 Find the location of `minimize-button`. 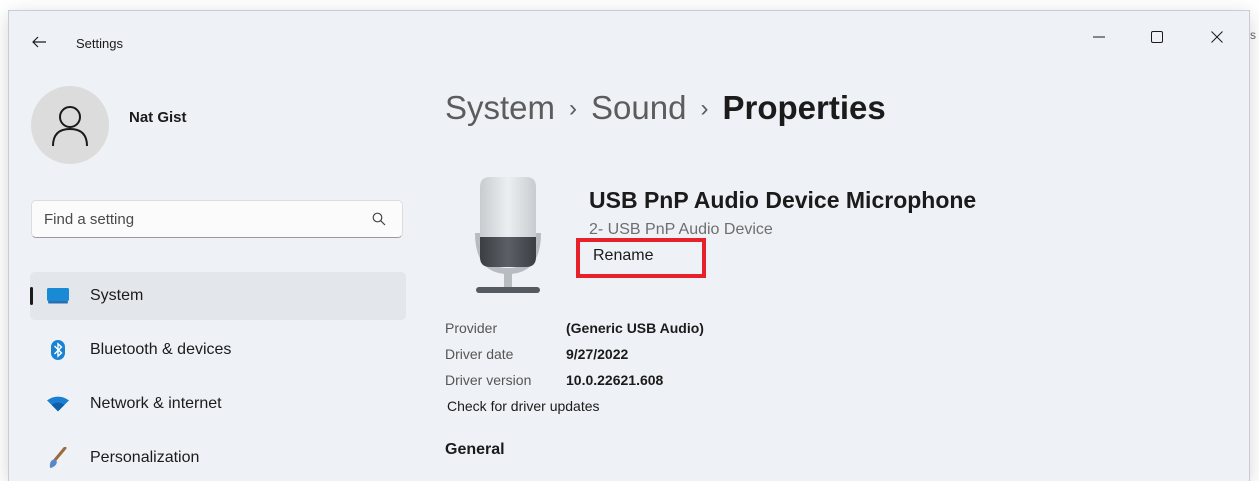

minimize-button is located at coordinates (1099, 37).